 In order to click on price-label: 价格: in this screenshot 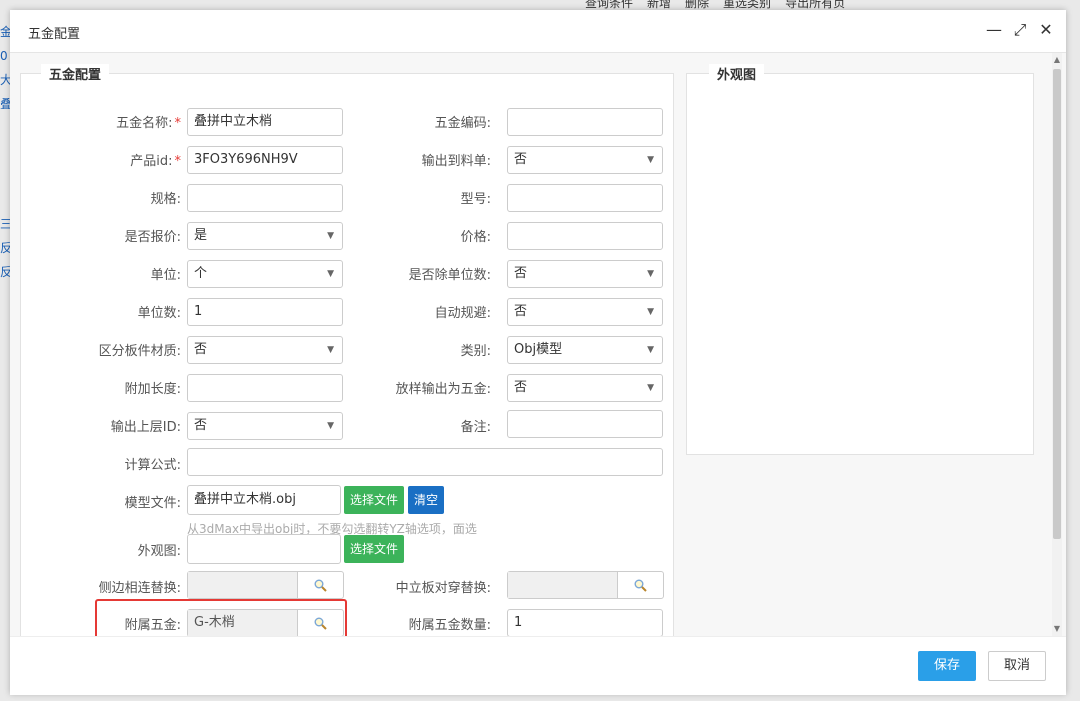, I will do `click(475, 237)`.